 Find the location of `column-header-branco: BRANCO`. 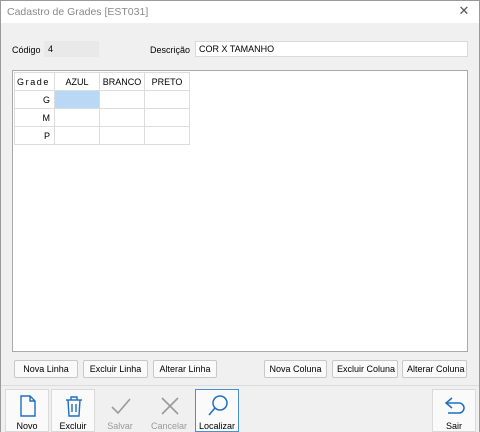

column-header-branco: BRANCO is located at coordinates (122, 81).